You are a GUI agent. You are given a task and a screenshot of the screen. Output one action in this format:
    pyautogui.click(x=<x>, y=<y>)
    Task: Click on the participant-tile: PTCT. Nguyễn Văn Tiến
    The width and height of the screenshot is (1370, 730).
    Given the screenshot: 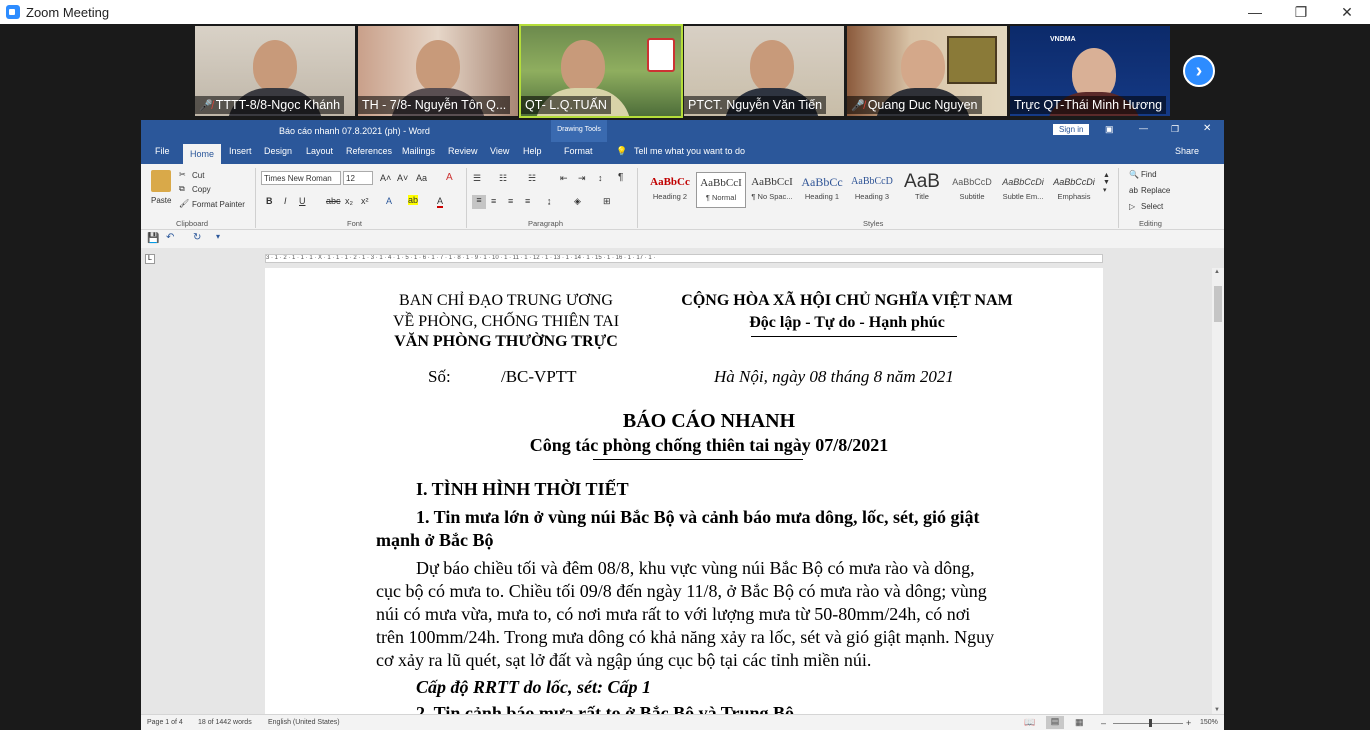 What is the action you would take?
    pyautogui.click(x=764, y=71)
    